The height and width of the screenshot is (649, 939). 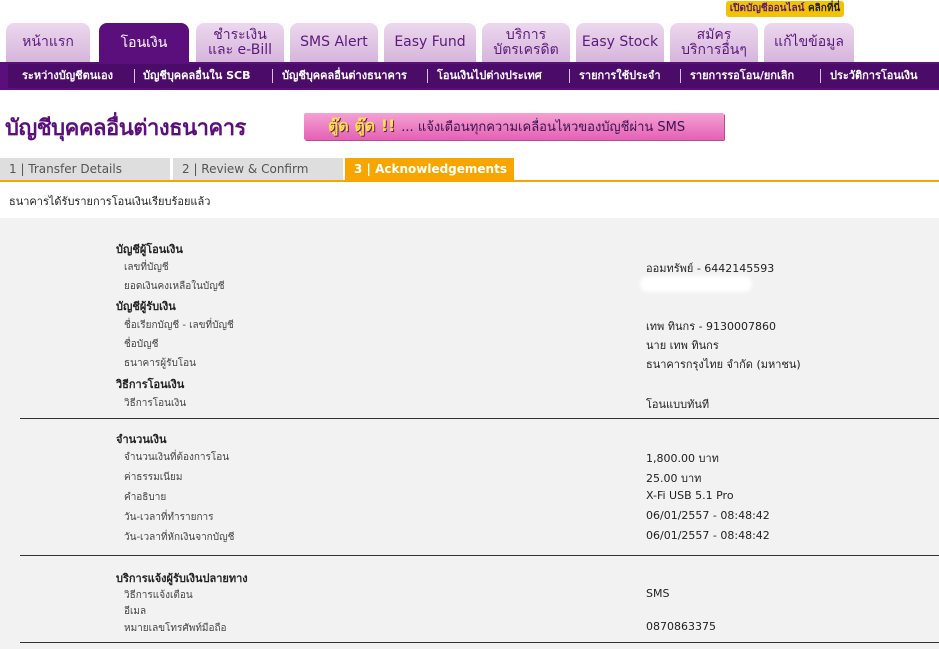 I want to click on banner-hot-text: ตู๊ด ตู๊ด !!, so click(x=362, y=125).